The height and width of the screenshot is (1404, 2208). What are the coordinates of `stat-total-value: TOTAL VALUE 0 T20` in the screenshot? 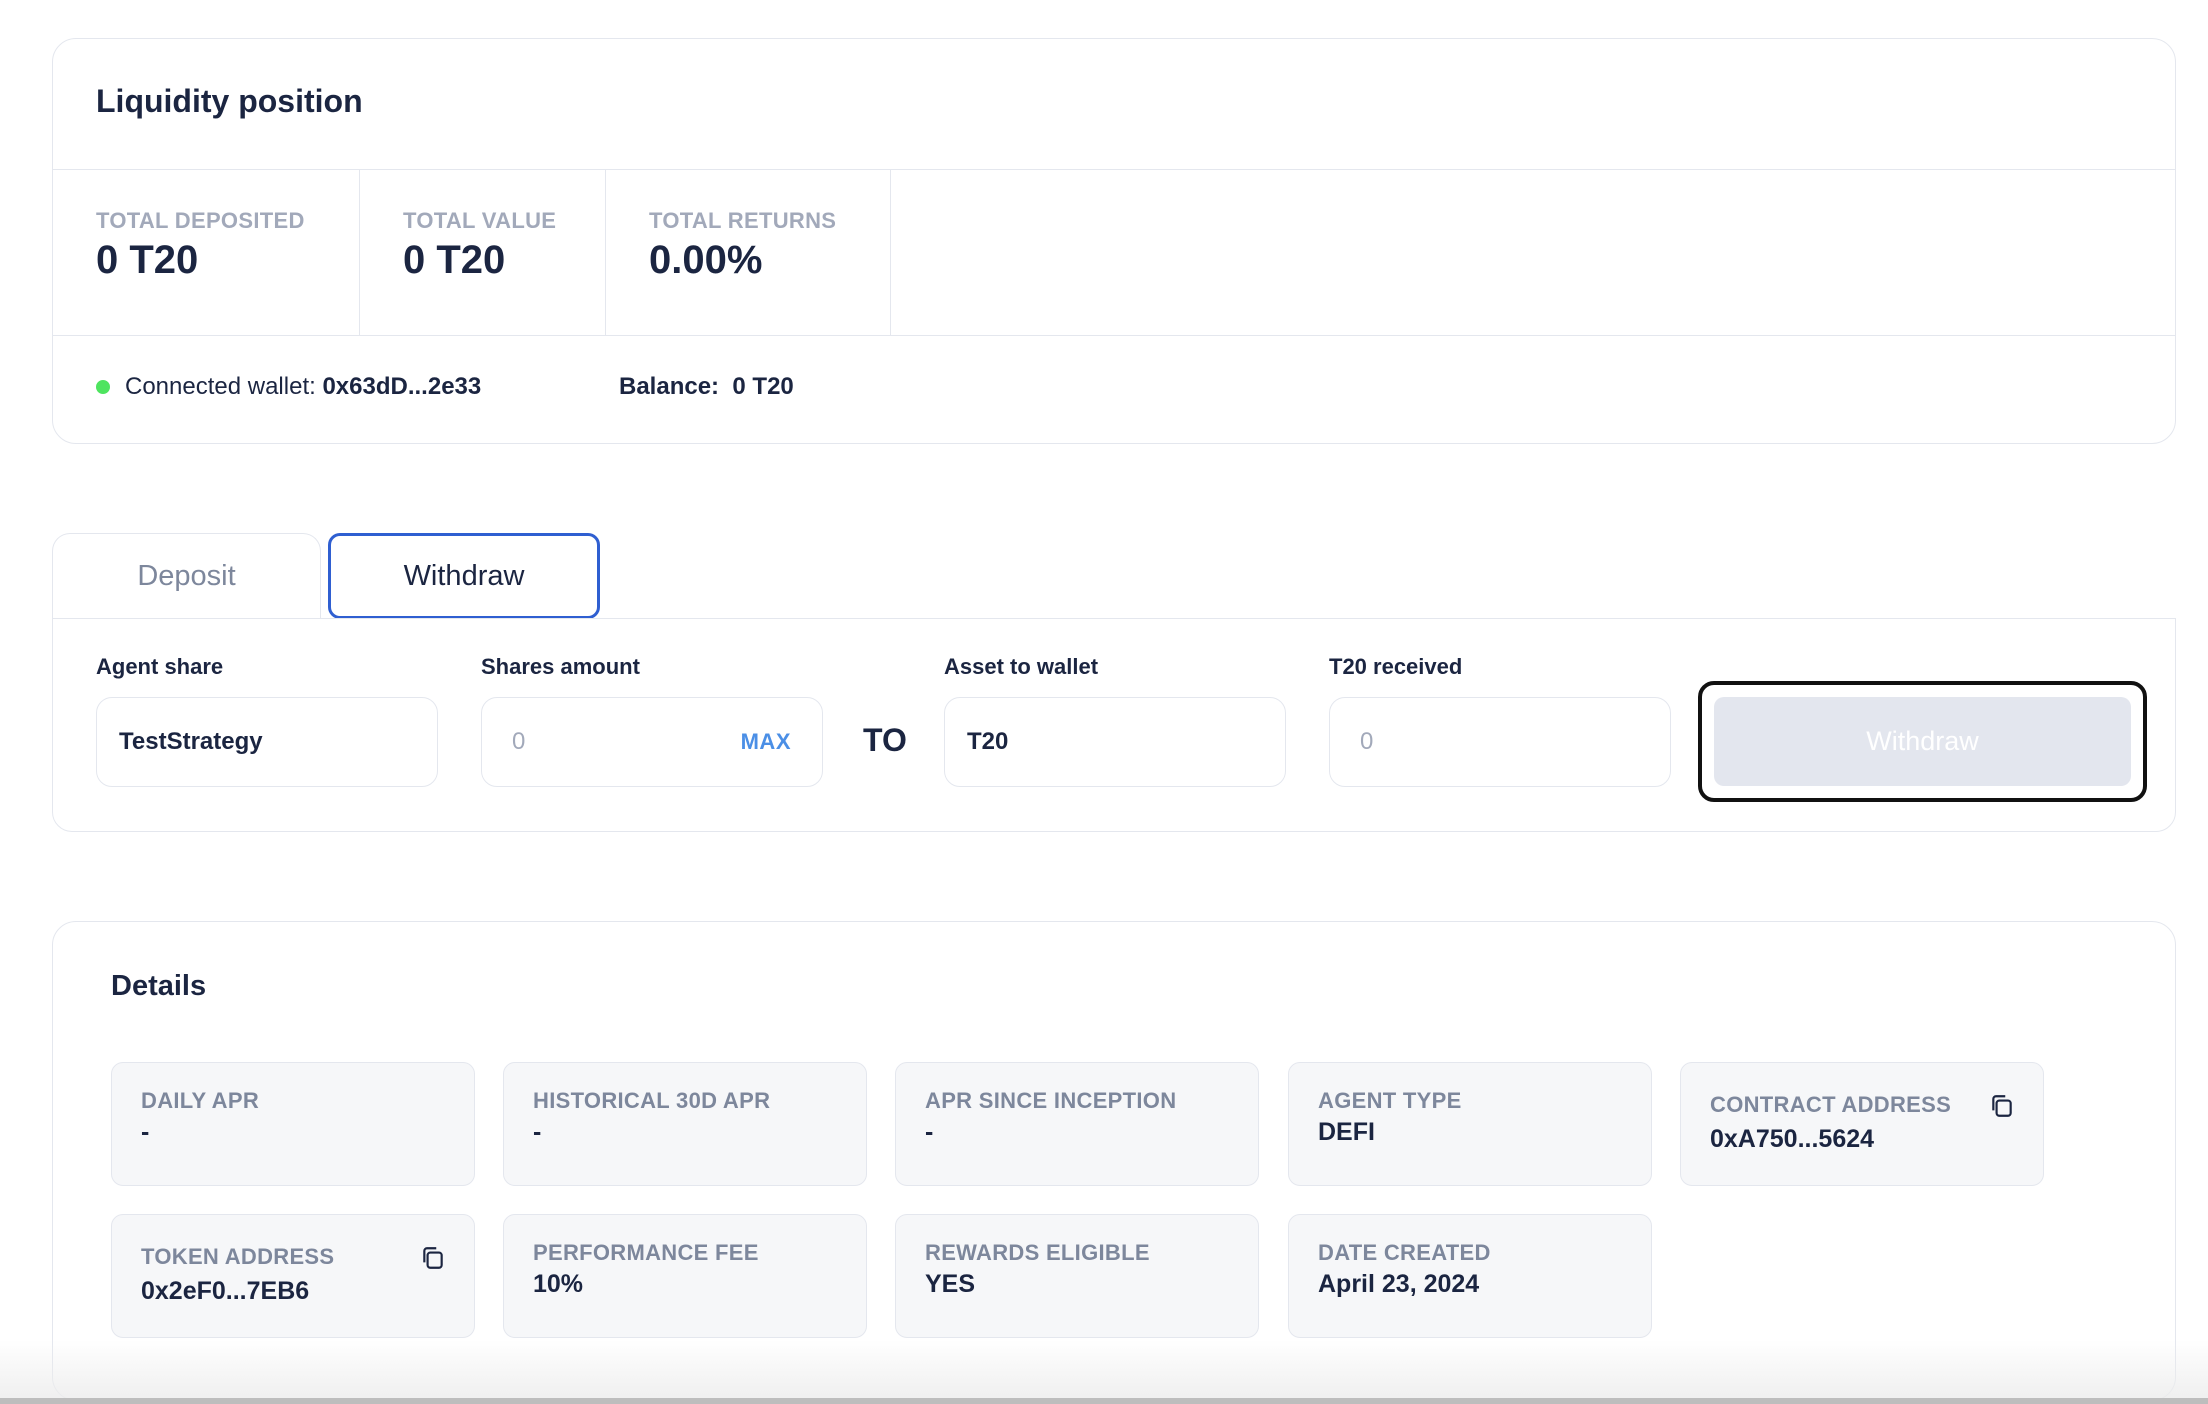 It's located at (483, 252).